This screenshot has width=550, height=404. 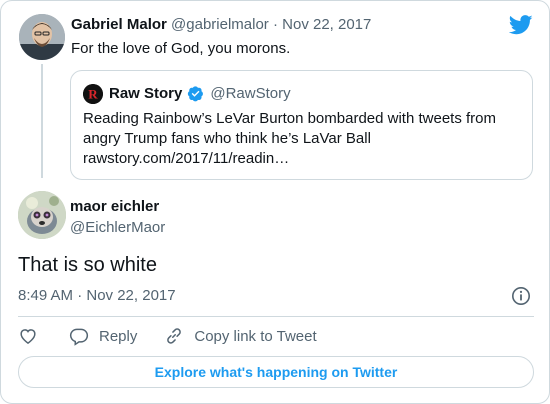 What do you see at coordinates (521, 296) in the screenshot?
I see `info-icon` at bounding box center [521, 296].